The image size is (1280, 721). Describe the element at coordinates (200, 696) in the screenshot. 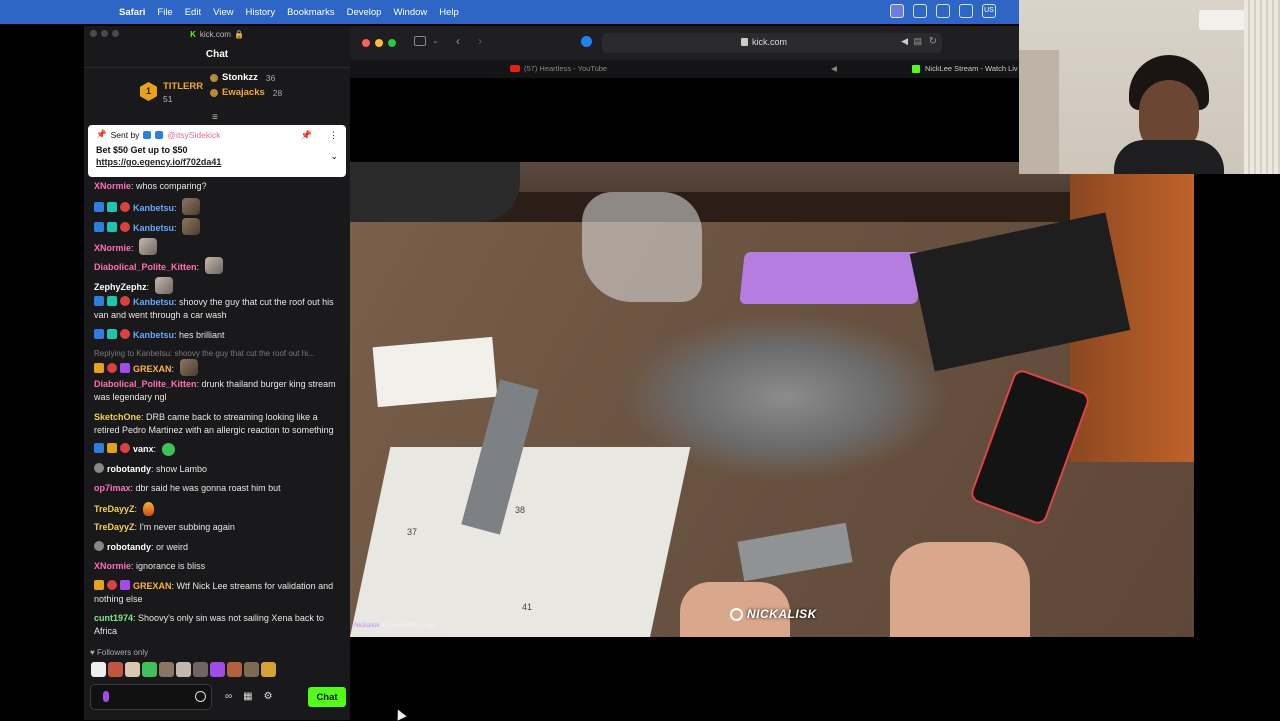

I see `emoji-icon` at that location.